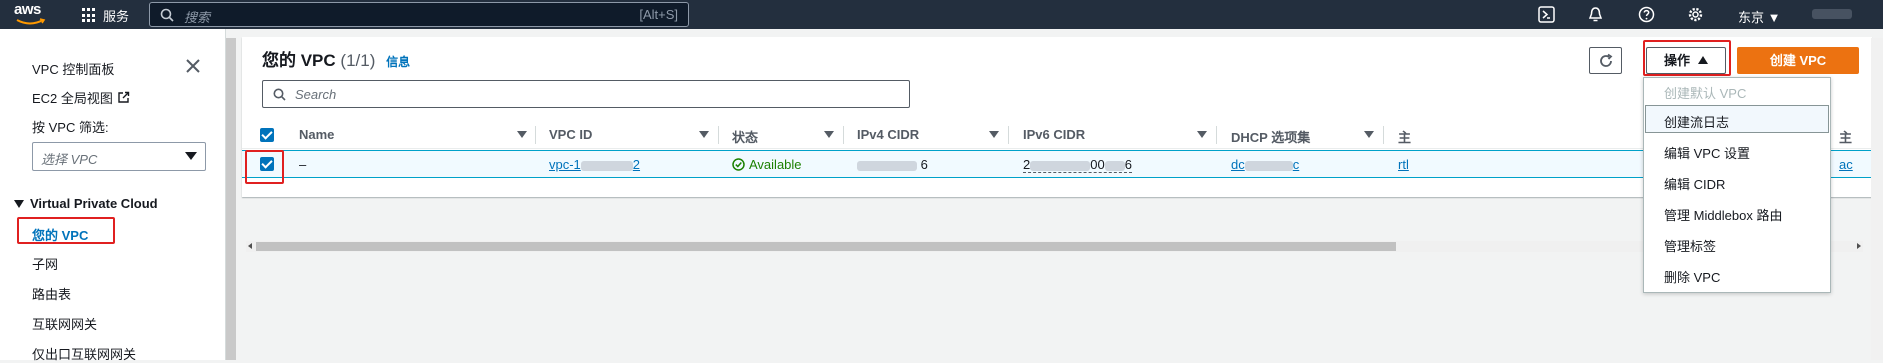 The width and height of the screenshot is (1883, 363). Describe the element at coordinates (1694, 183) in the screenshot. I see `menu-item-edit-cidr: 编辑 CIDR` at that location.